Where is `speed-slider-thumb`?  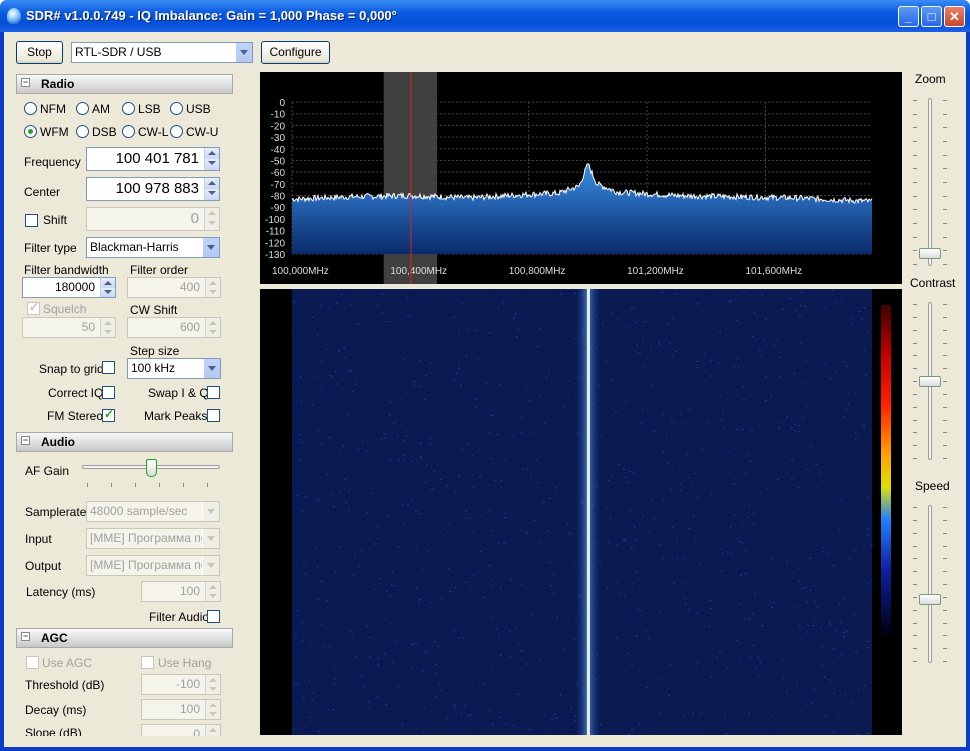
speed-slider-thumb is located at coordinates (930, 599).